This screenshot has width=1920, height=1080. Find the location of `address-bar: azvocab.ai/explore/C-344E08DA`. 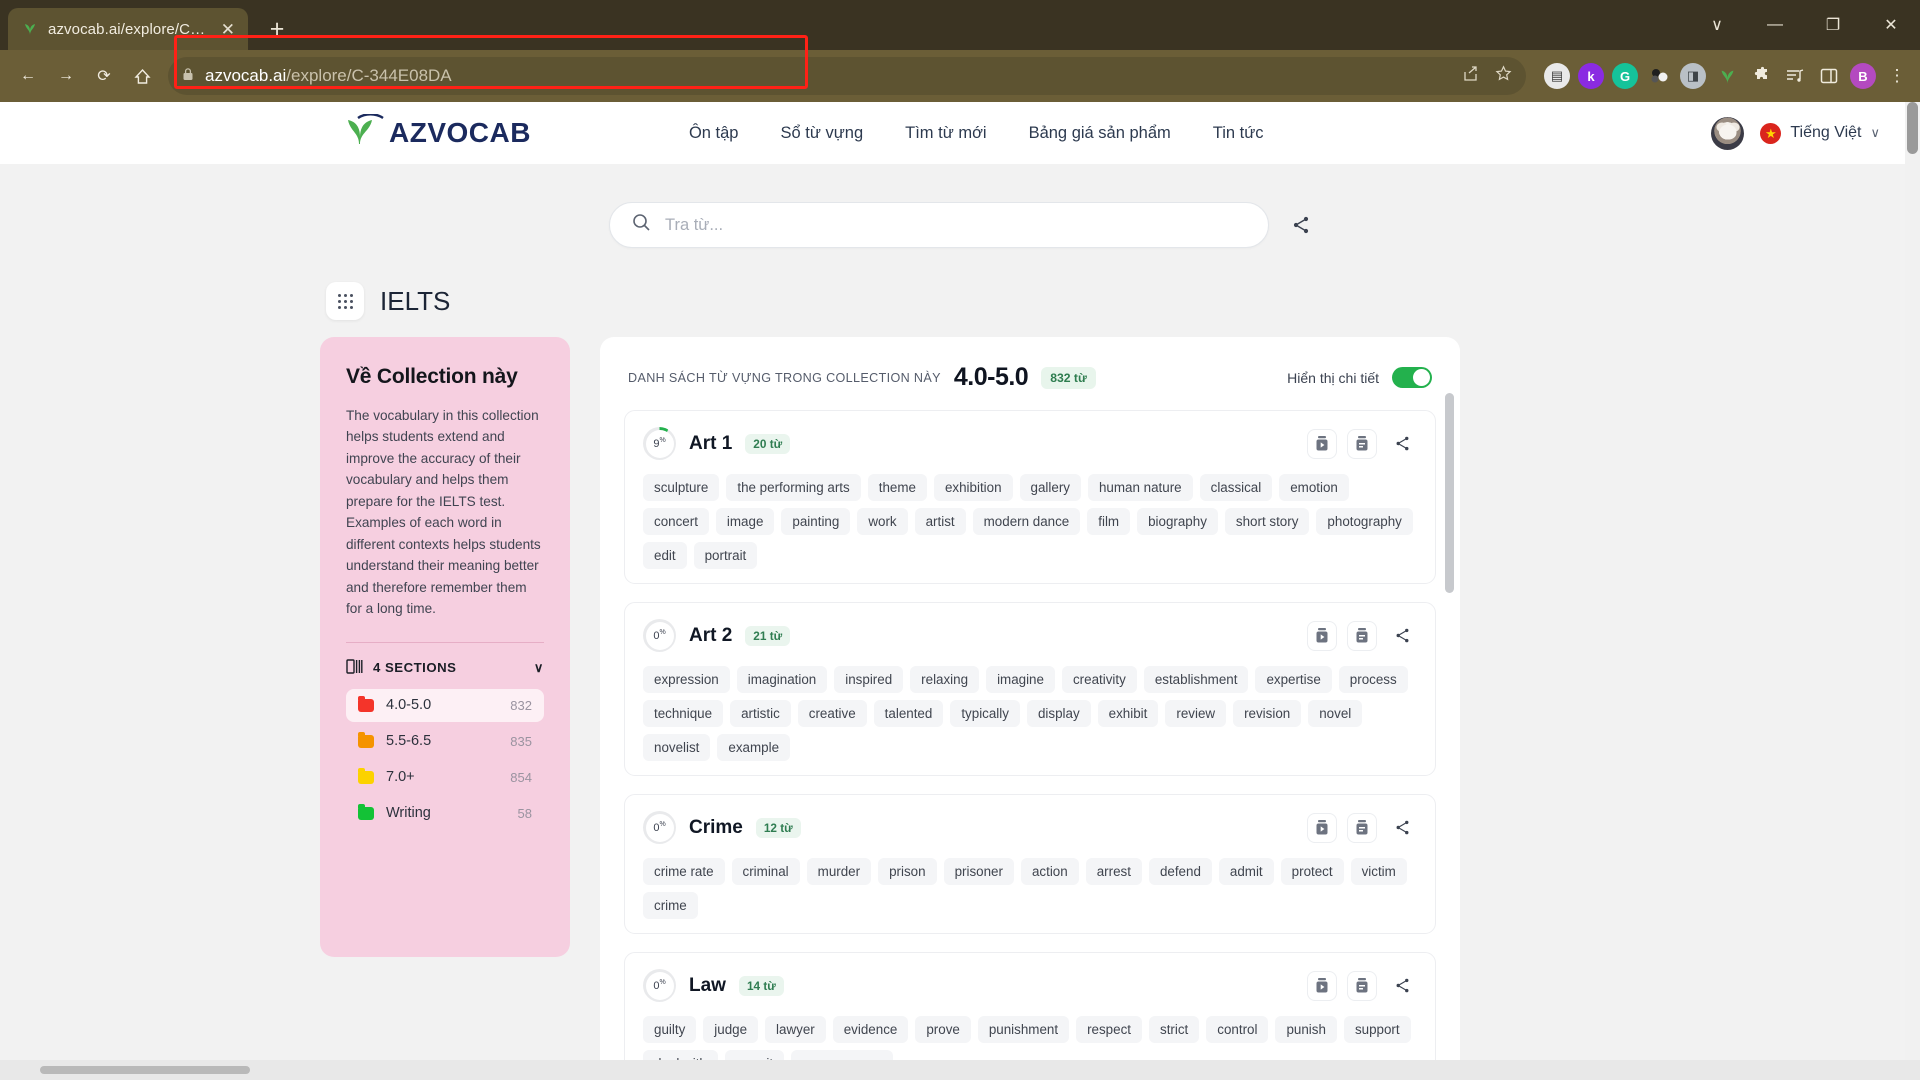

address-bar: azvocab.ai/explore/C-344E08DA is located at coordinates (847, 76).